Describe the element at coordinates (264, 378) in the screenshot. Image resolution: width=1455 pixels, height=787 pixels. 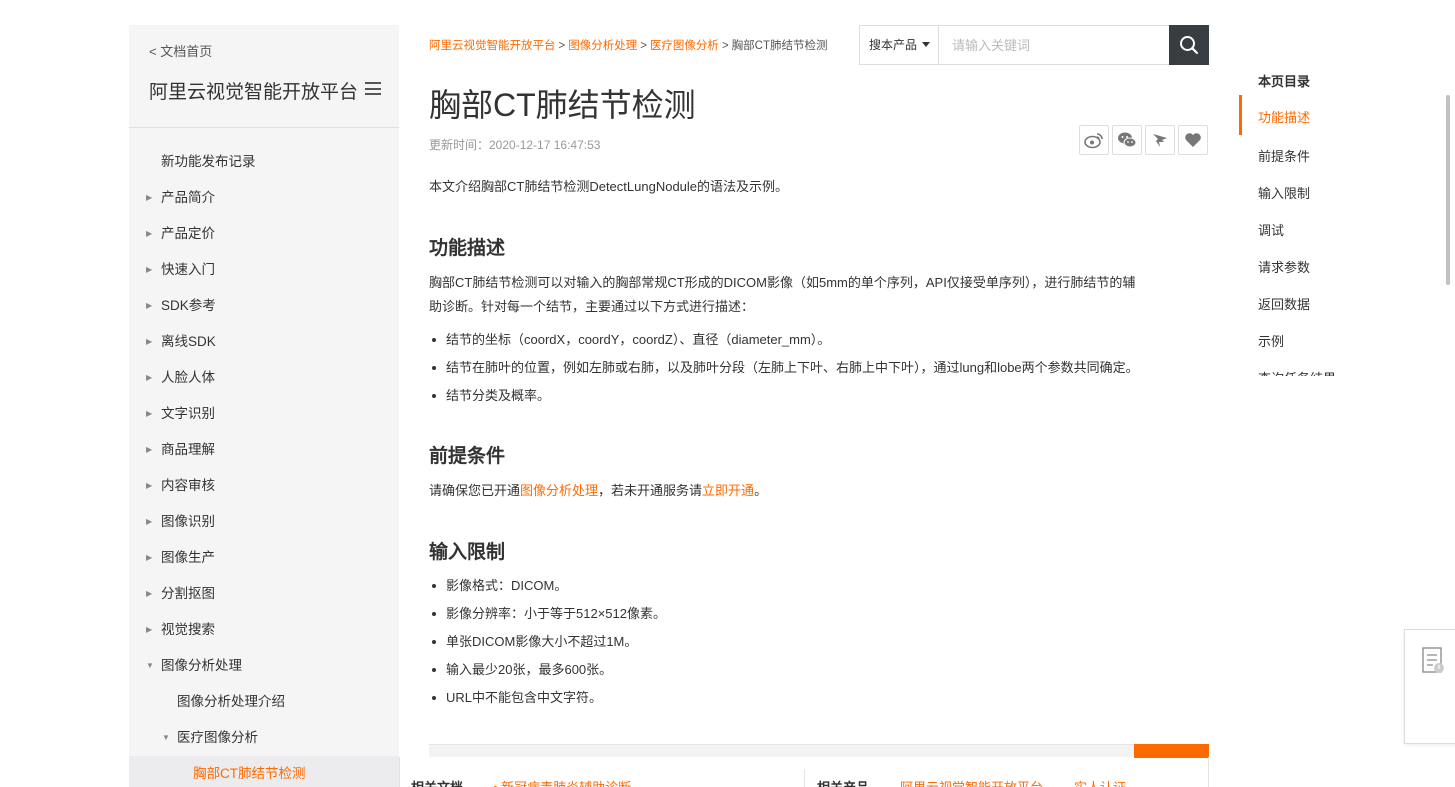
I see `sidebar-item-face-body: ▶ 人脸人体` at that location.